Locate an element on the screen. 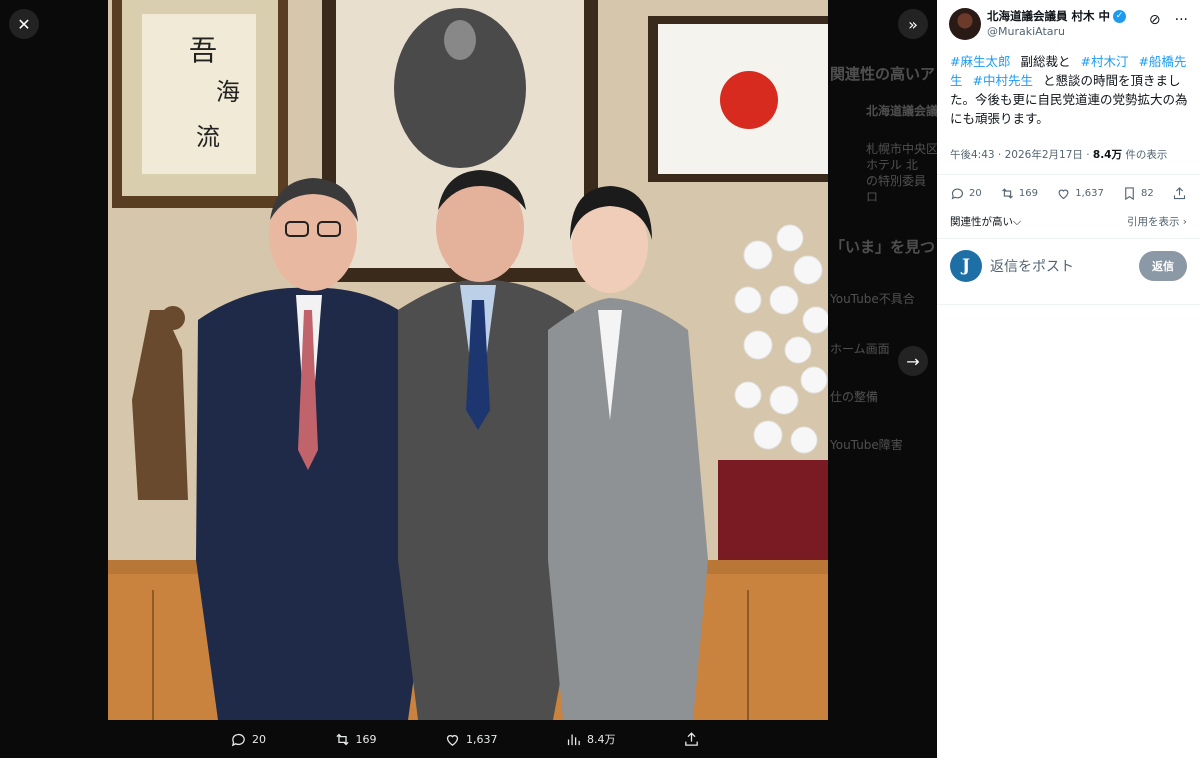  svg-text: 流 is located at coordinates (208, 137).